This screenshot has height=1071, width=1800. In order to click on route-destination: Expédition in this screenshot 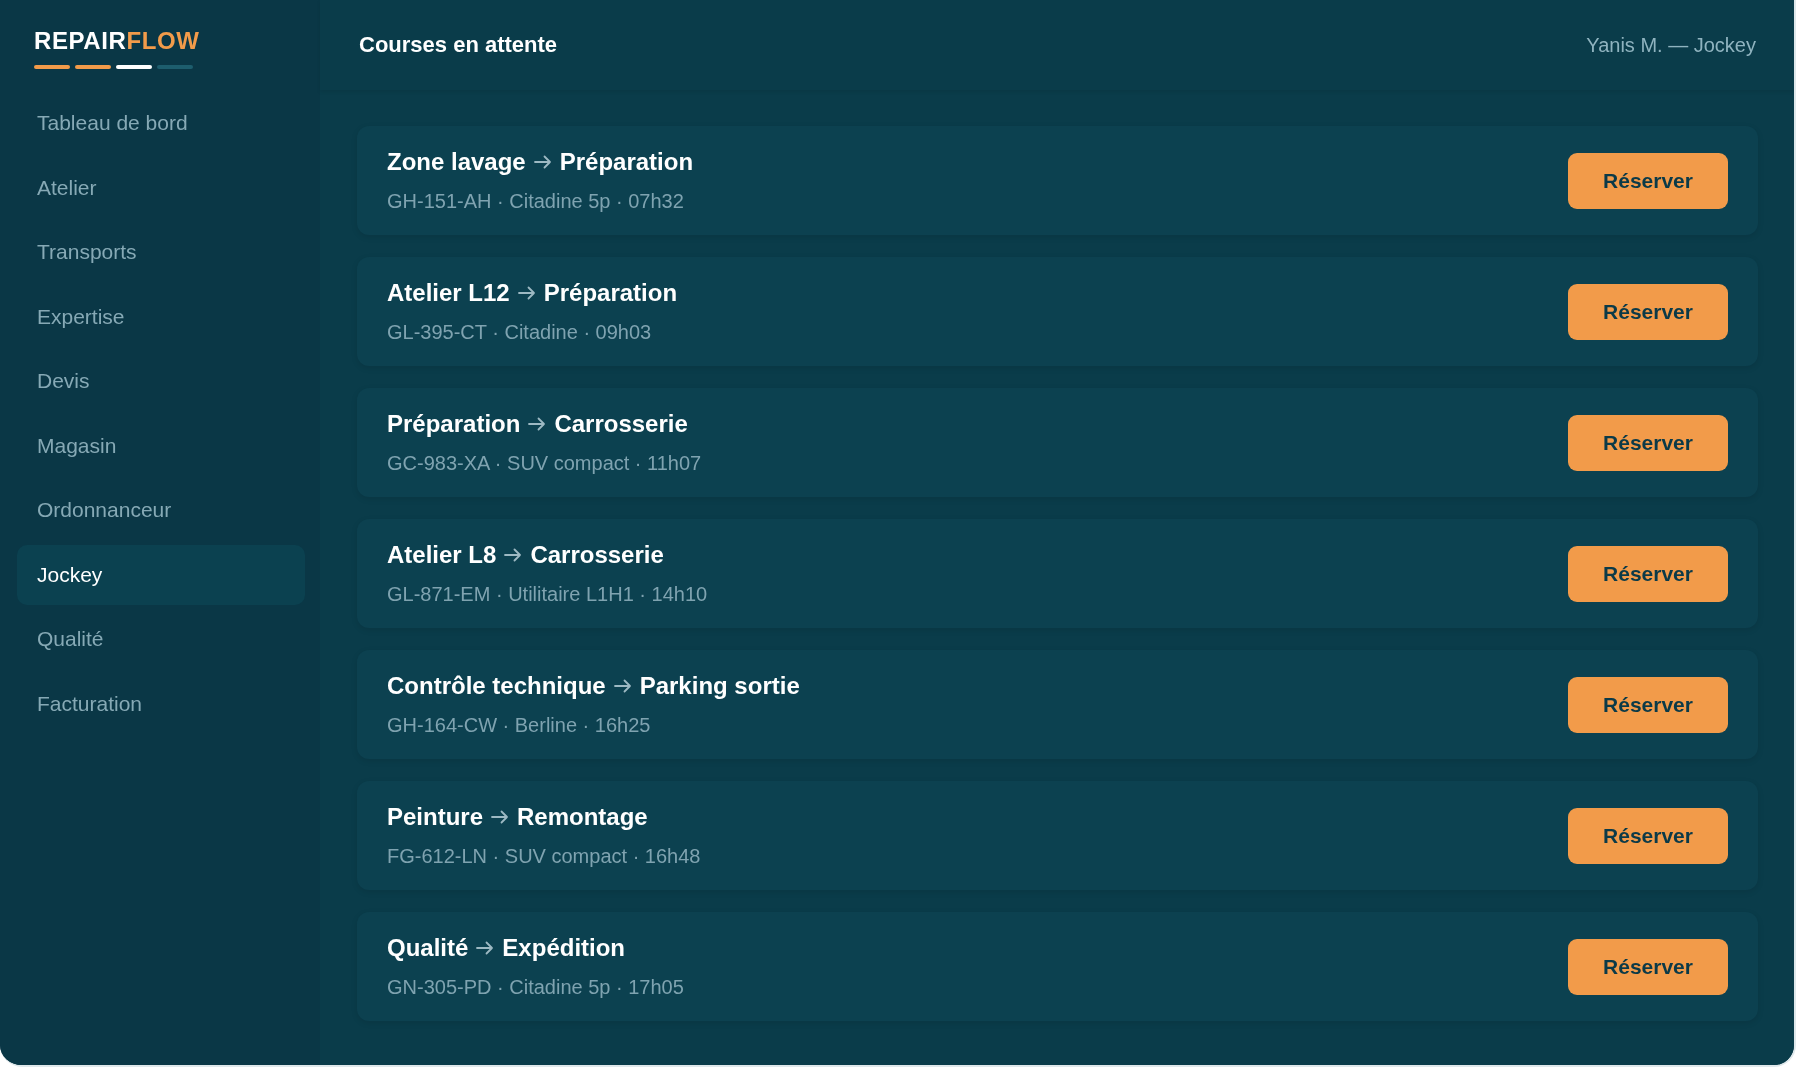, I will do `click(564, 948)`.